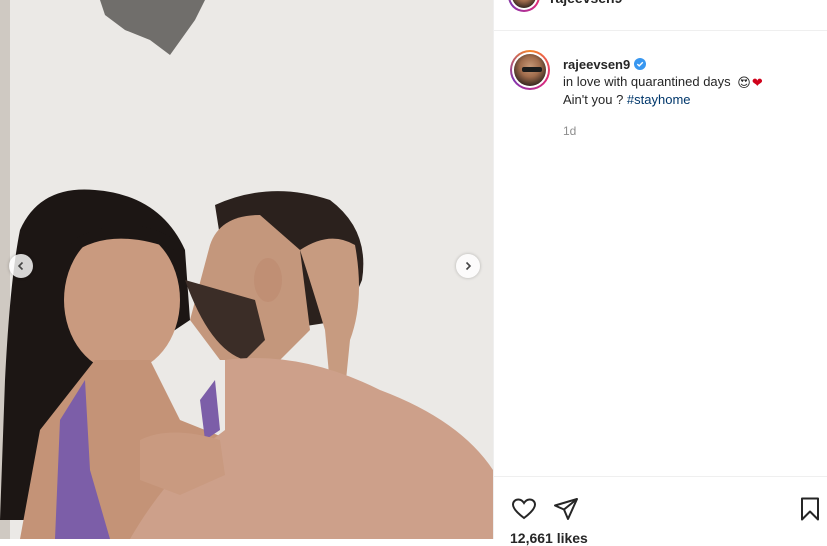 The height and width of the screenshot is (546, 827). What do you see at coordinates (530, 70) in the screenshot?
I see `avatar` at bounding box center [530, 70].